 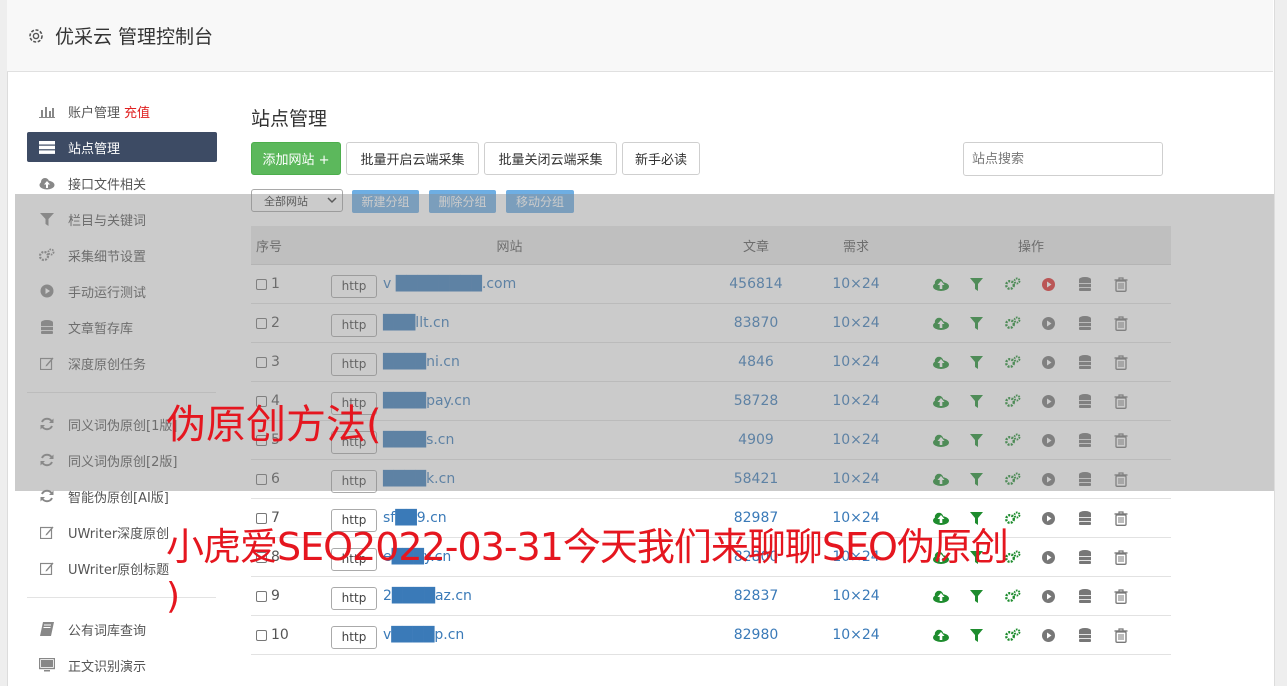 What do you see at coordinates (287, 596) in the screenshot?
I see `row-number-cell: 9` at bounding box center [287, 596].